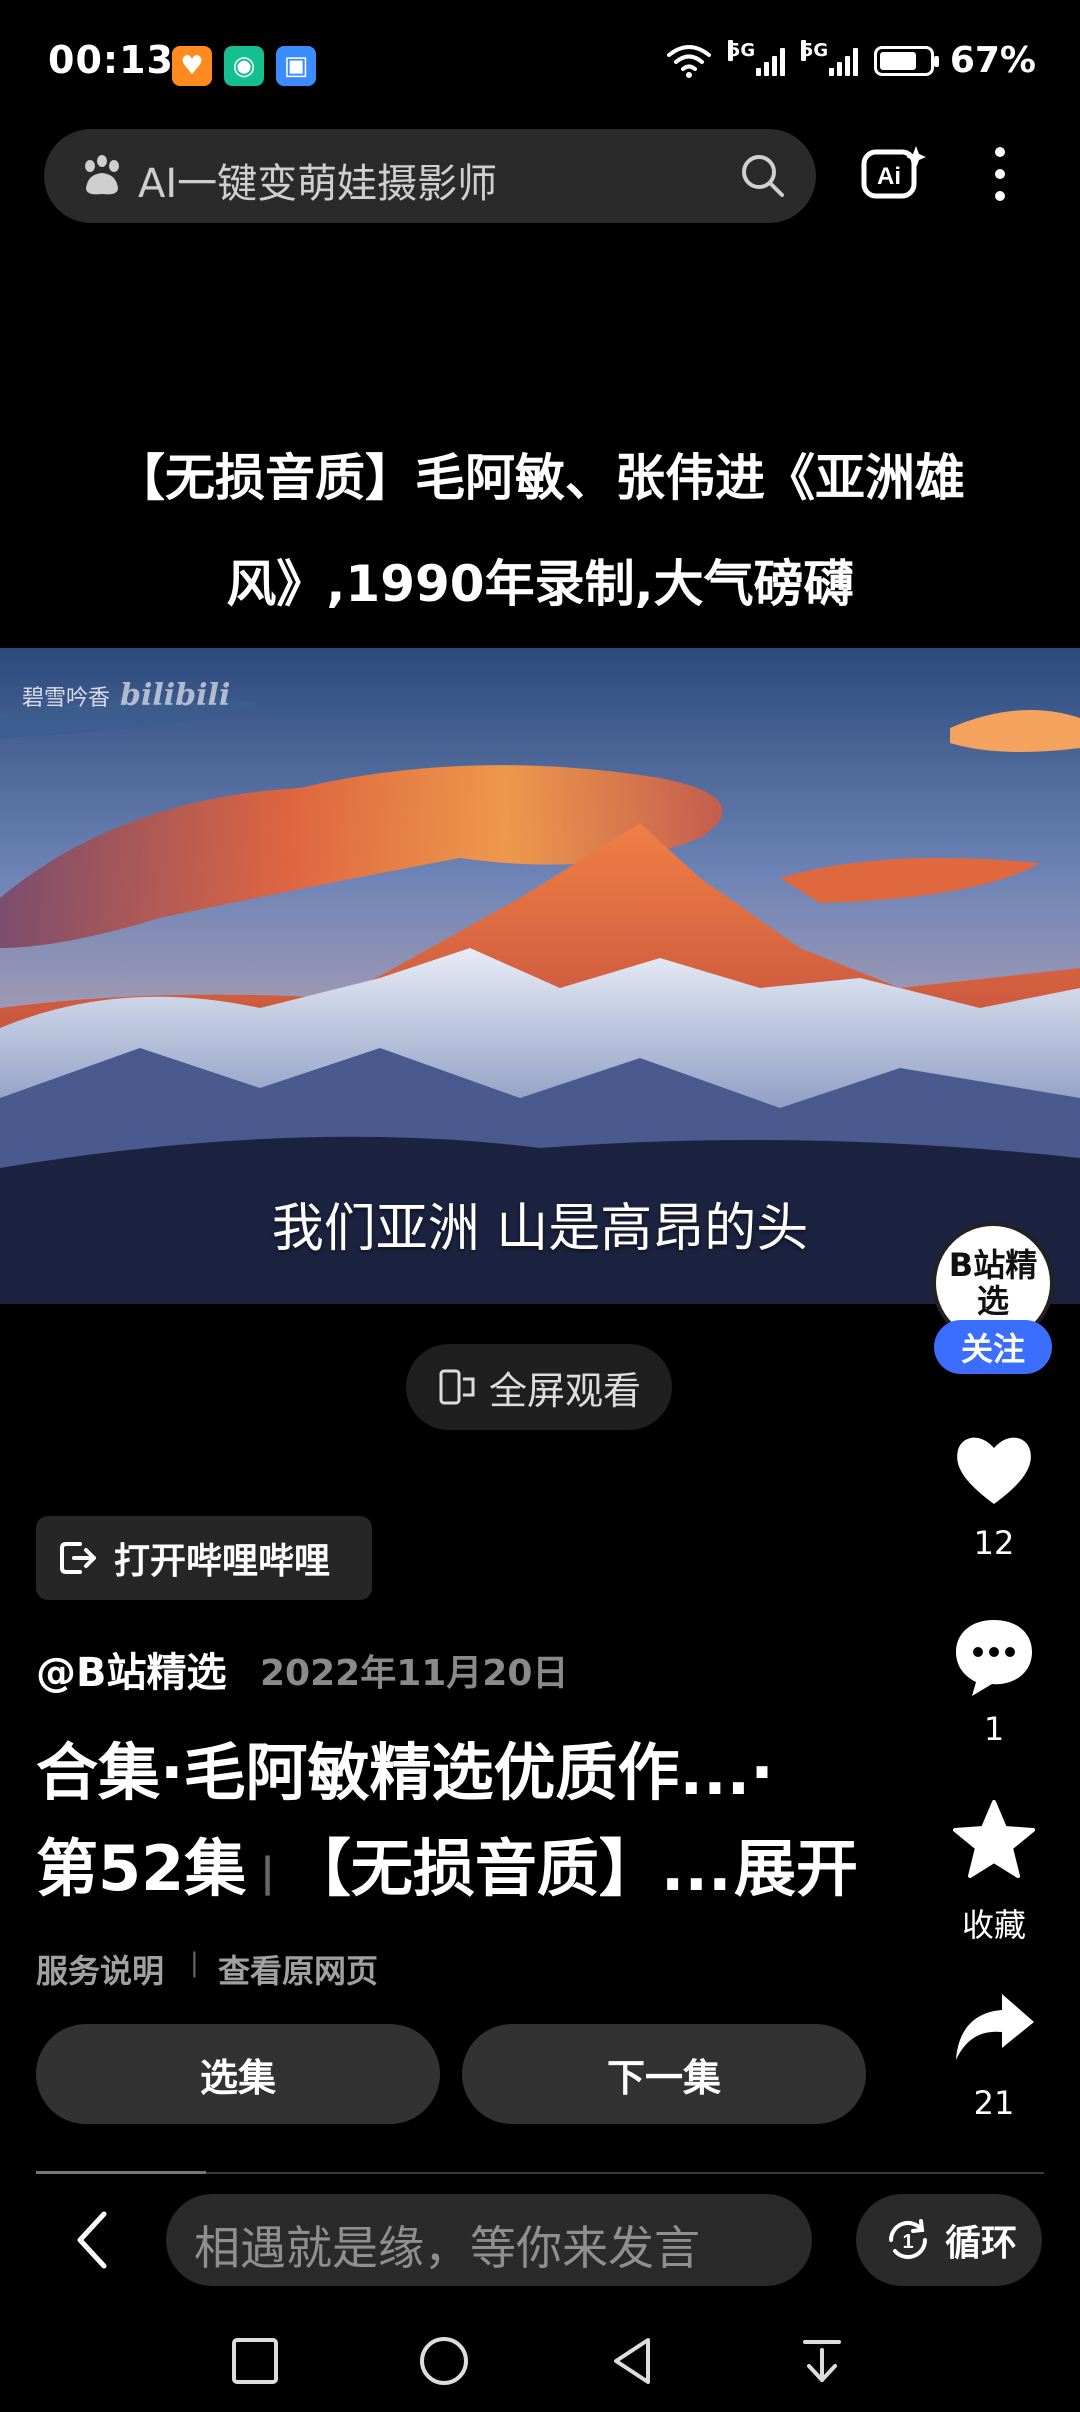 The width and height of the screenshot is (1080, 2412). I want to click on open-app-icon, so click(78, 1558).